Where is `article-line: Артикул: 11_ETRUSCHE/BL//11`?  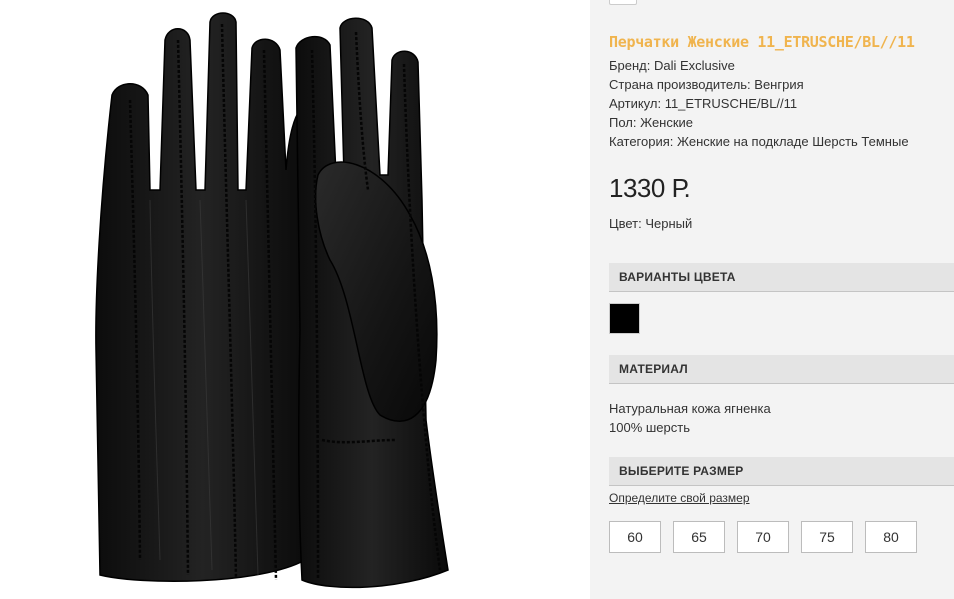
article-line: Артикул: 11_ETRUSCHE/BL//11 is located at coordinates (703, 103).